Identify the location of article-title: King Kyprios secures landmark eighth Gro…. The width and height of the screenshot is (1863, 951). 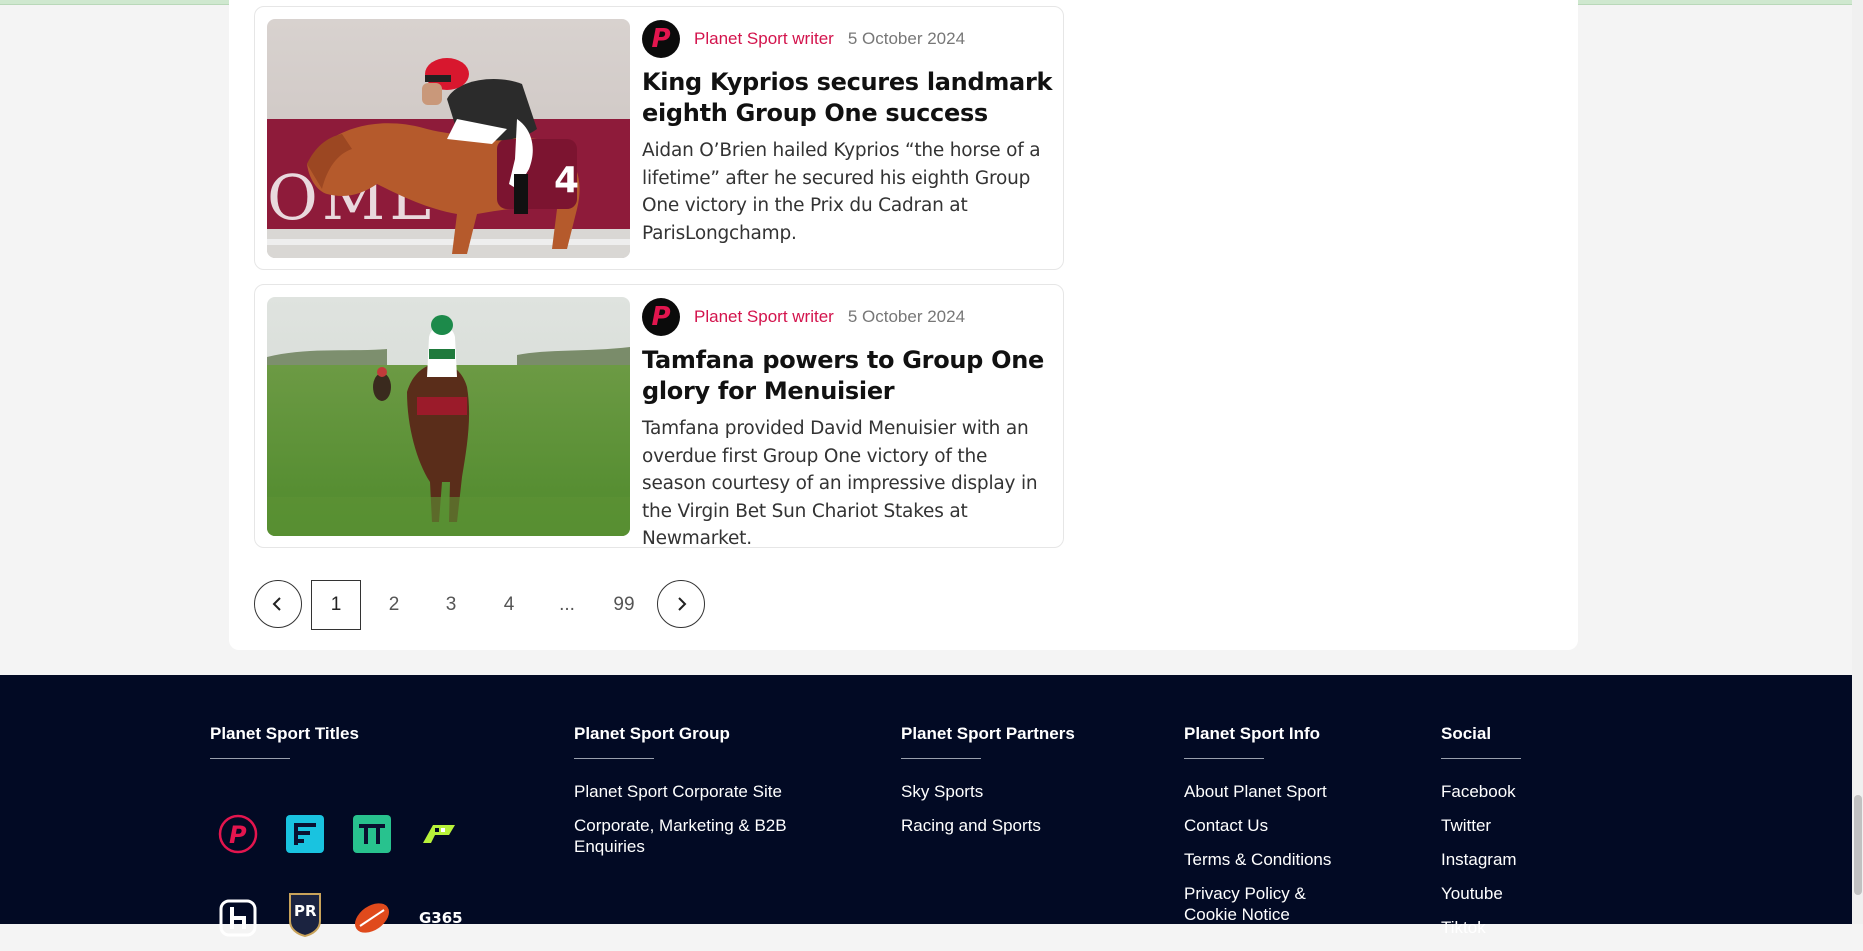
(849, 98).